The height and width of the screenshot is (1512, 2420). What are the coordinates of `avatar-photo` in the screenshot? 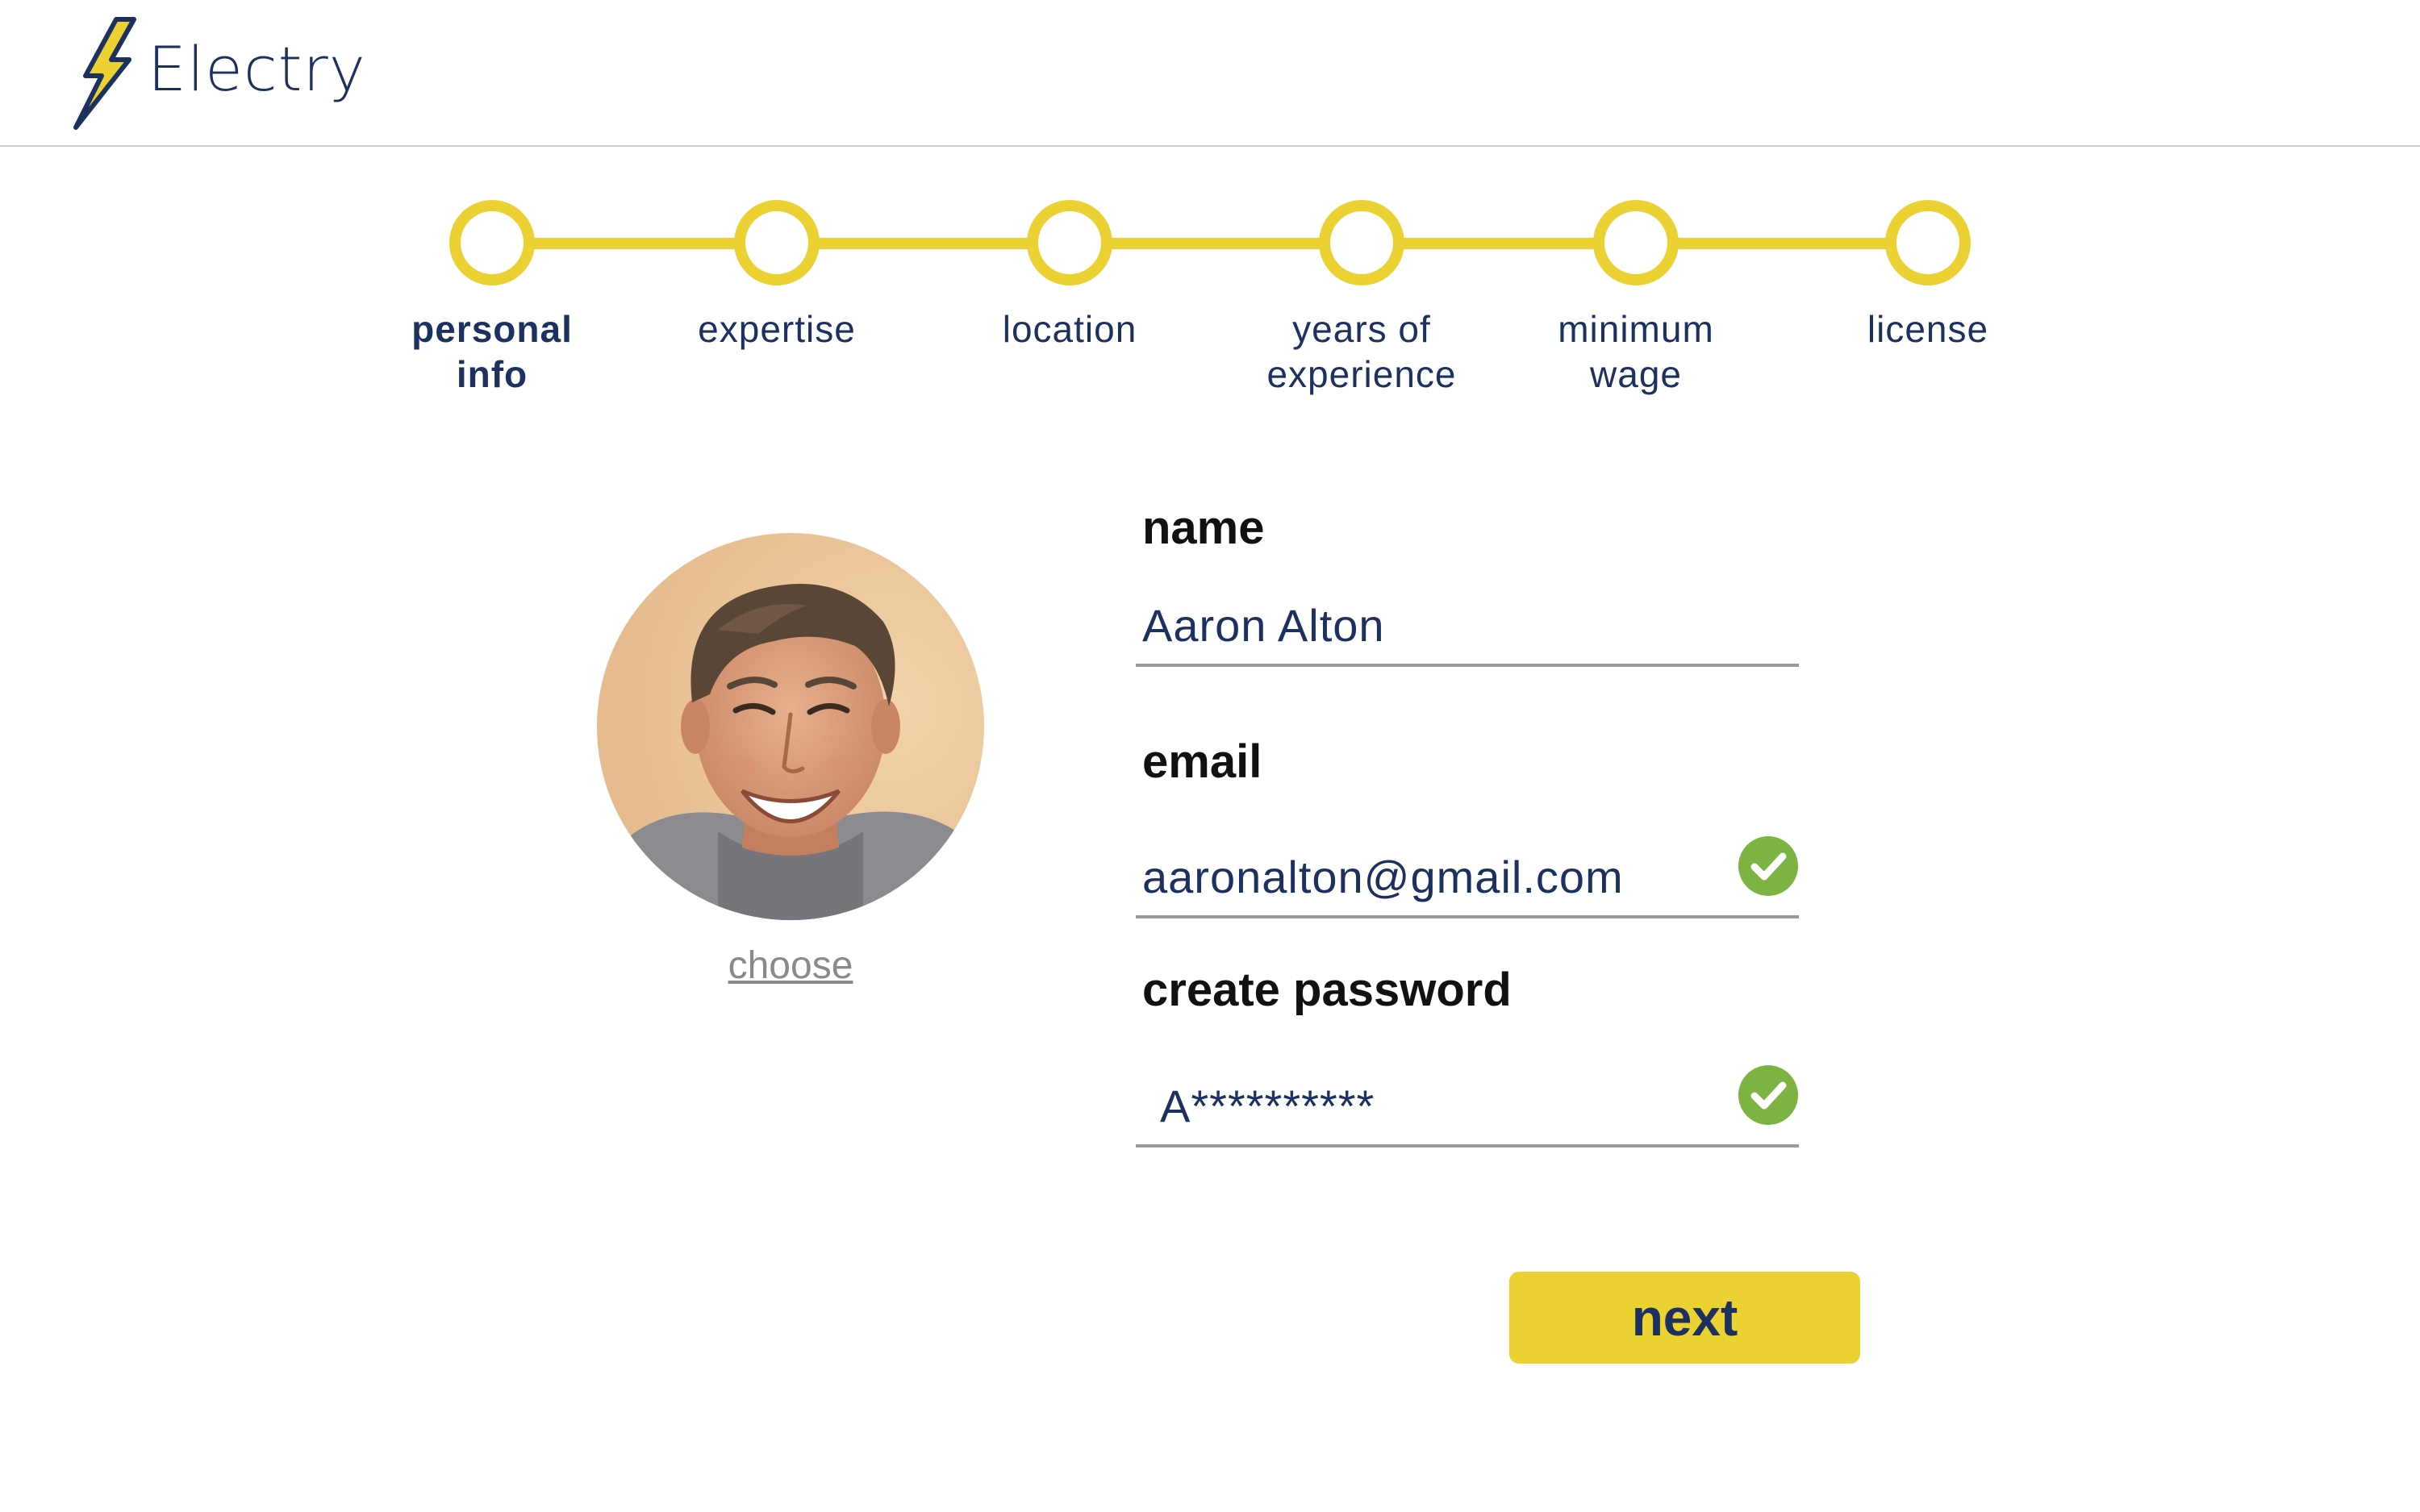 It's located at (791, 726).